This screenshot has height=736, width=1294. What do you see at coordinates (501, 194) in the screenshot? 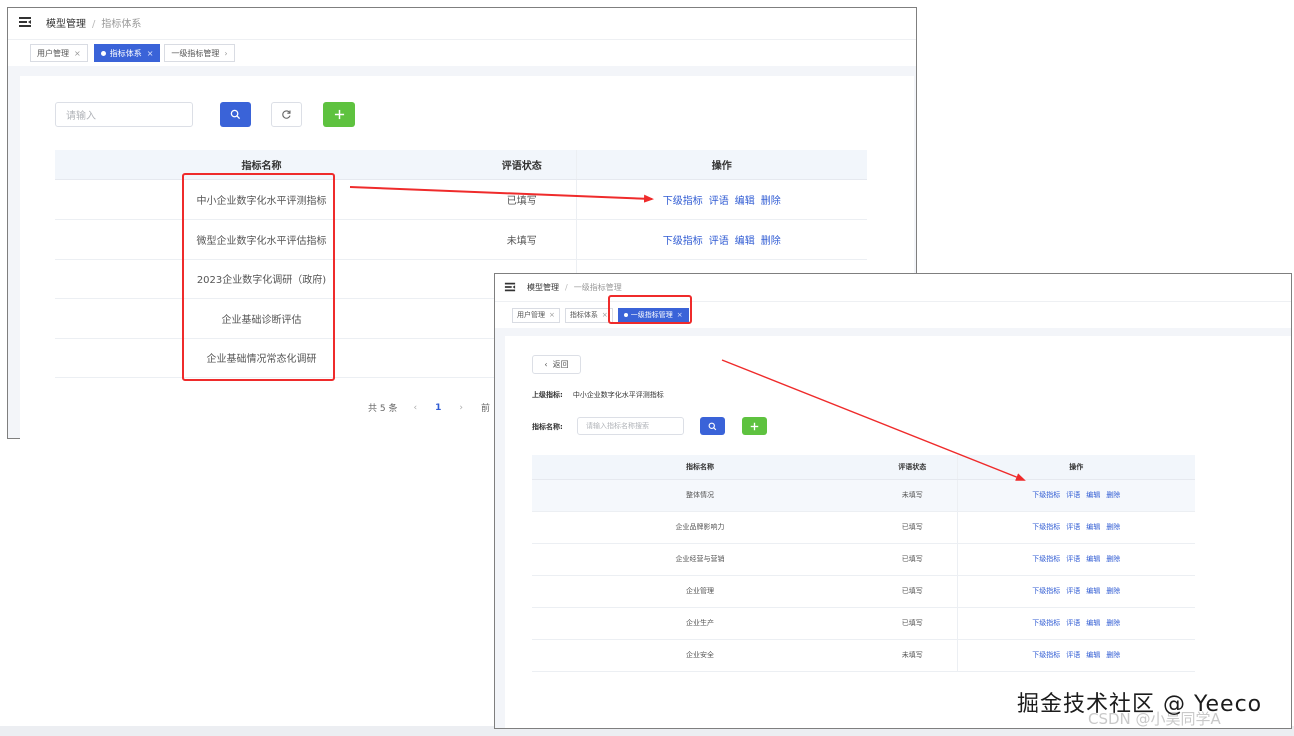
I see `arrow-to-sub-index` at bounding box center [501, 194].